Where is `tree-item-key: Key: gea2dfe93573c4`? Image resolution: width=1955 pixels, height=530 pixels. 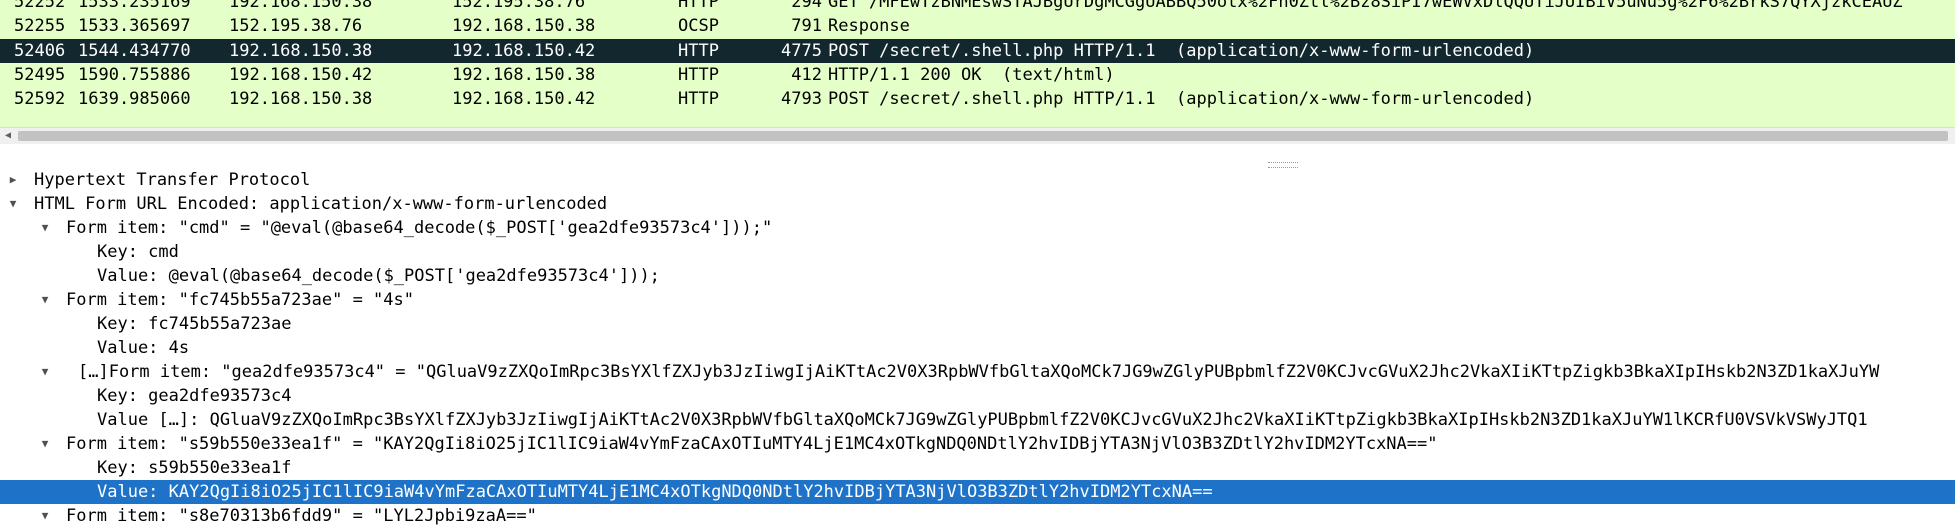
tree-item-key: Key: gea2dfe93573c4 is located at coordinates (977, 396).